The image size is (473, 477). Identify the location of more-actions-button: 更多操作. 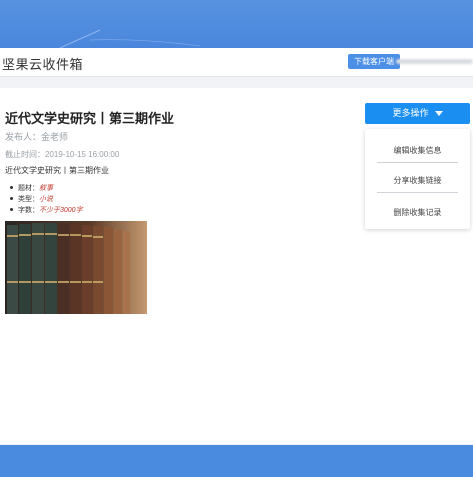
(417, 113).